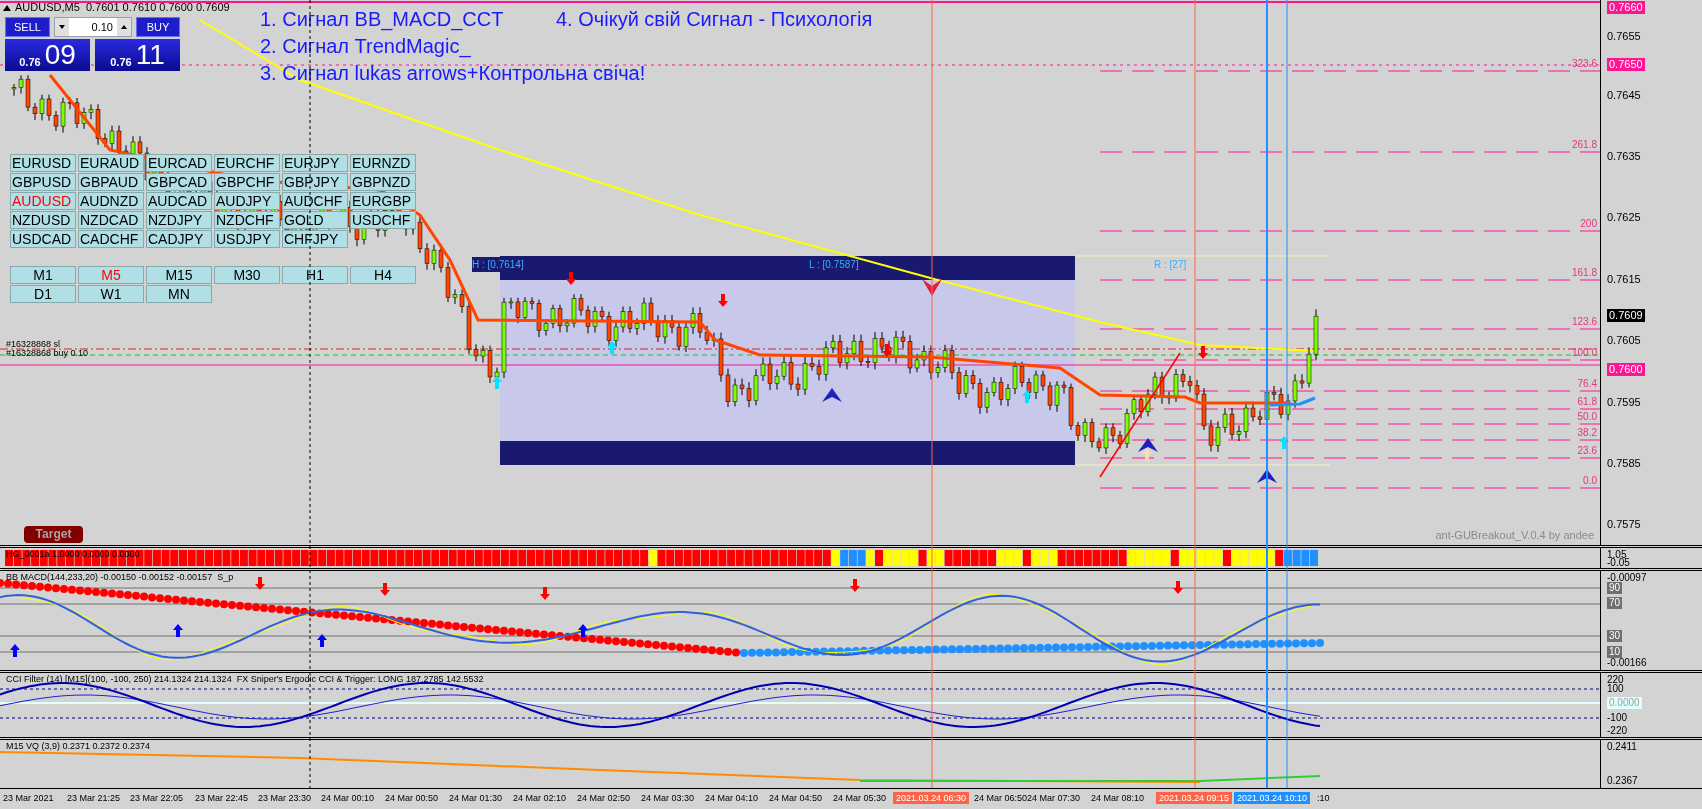 This screenshot has height=809, width=1702. Describe the element at coordinates (1615, 587) in the screenshot. I see `axis-label: 90` at that location.